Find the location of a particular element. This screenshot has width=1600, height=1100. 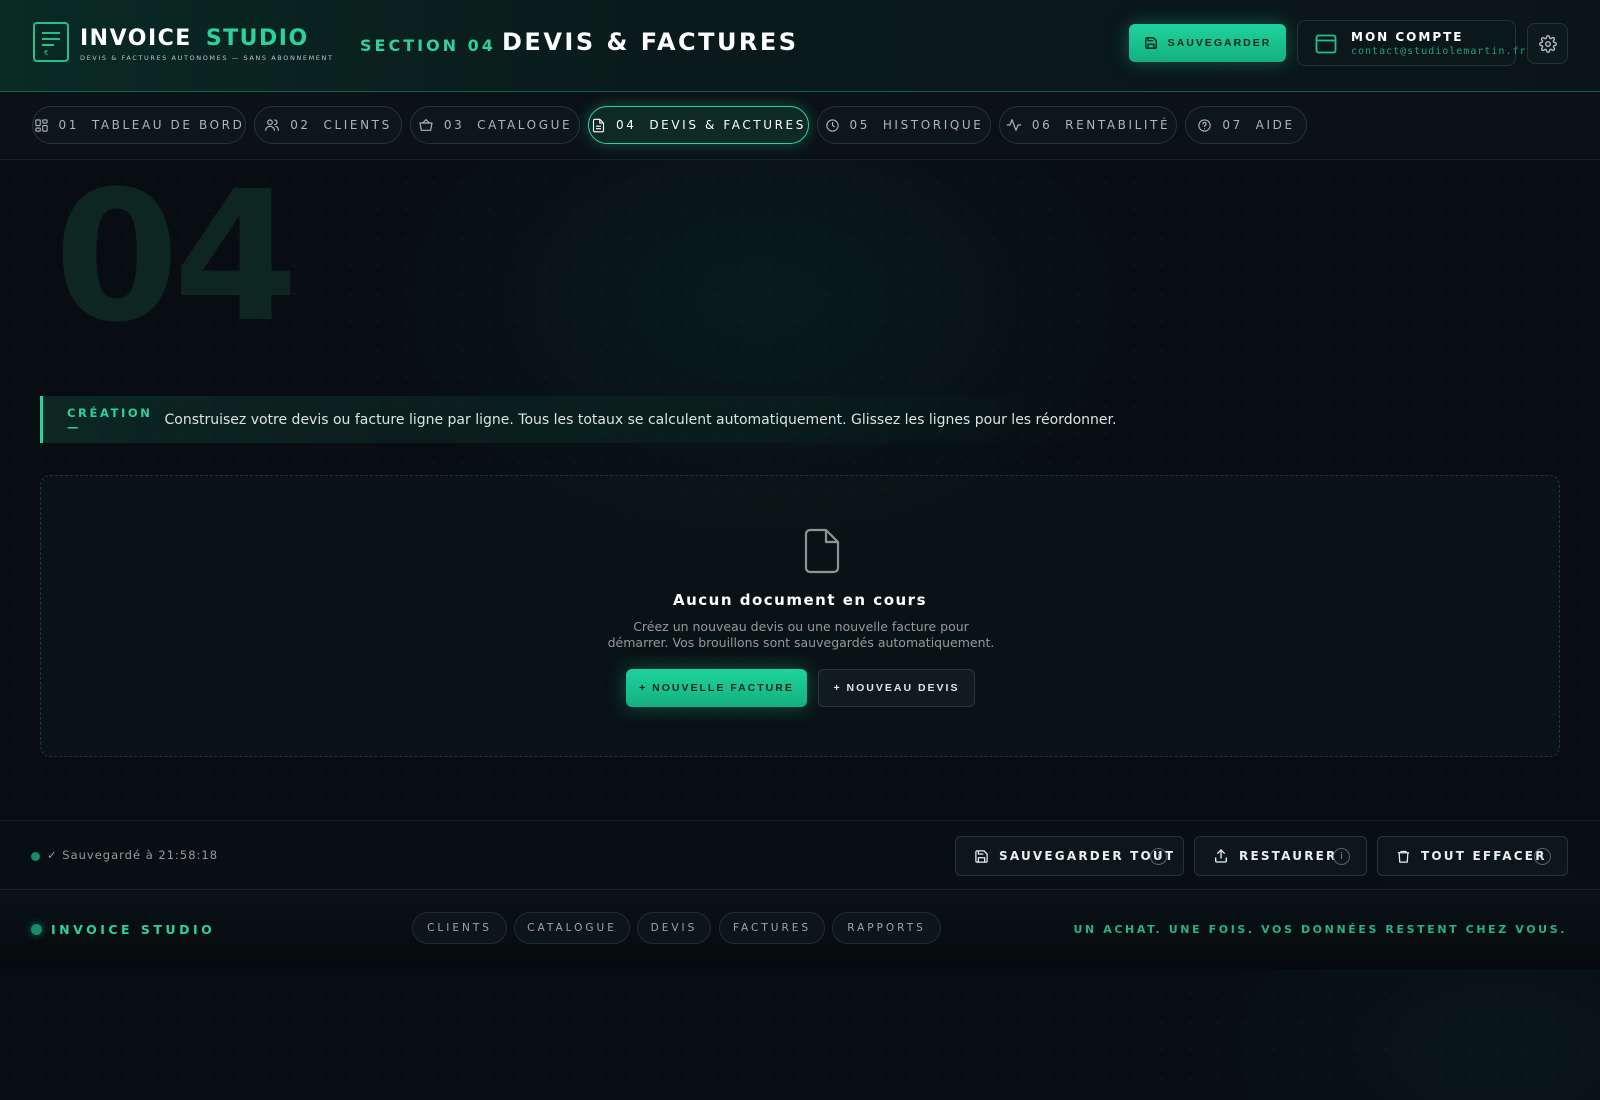

save-status-dot is located at coordinates (35, 856).